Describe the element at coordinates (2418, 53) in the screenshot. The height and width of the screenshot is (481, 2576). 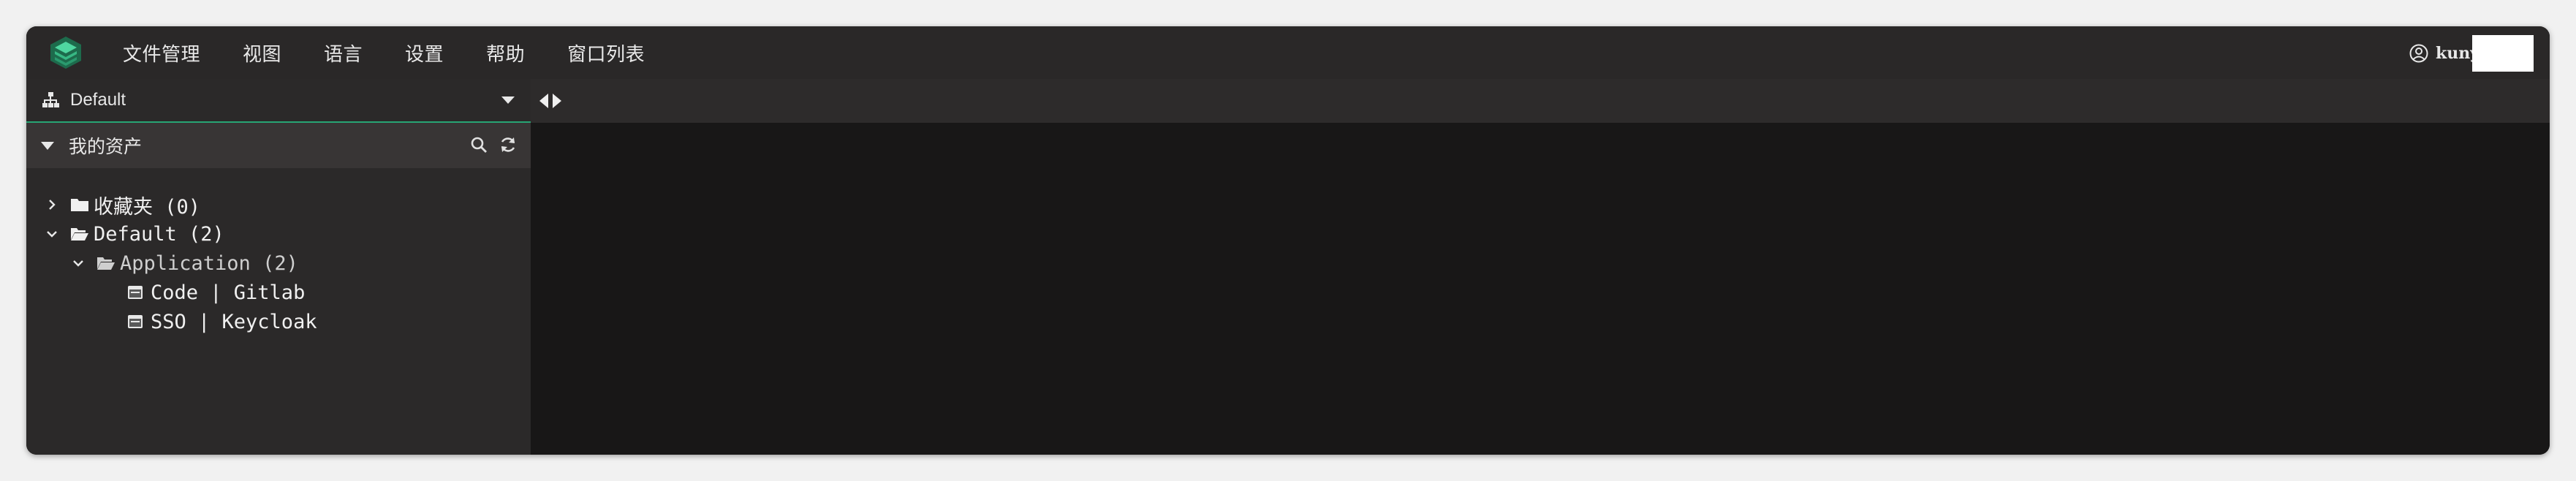
I see `user-circle-icon` at that location.